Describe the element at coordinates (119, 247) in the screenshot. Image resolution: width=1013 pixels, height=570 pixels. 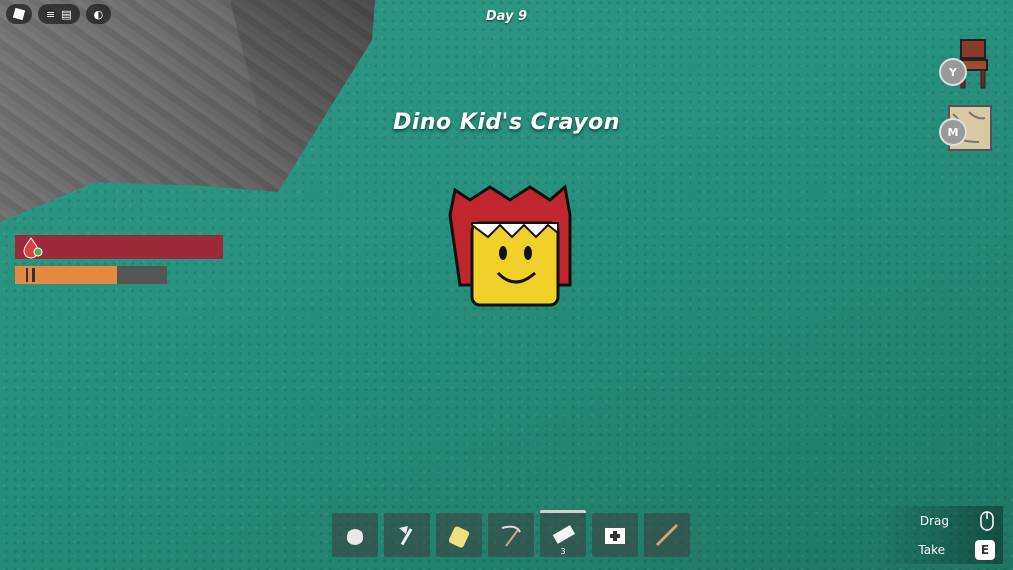
I see `health-bar` at that location.